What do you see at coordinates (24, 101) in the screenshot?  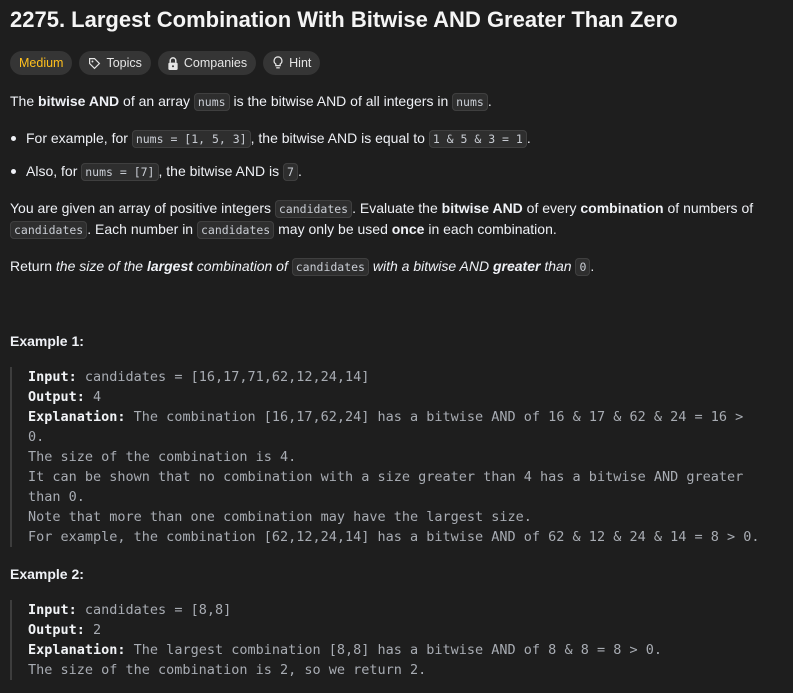 I see `text: The` at bounding box center [24, 101].